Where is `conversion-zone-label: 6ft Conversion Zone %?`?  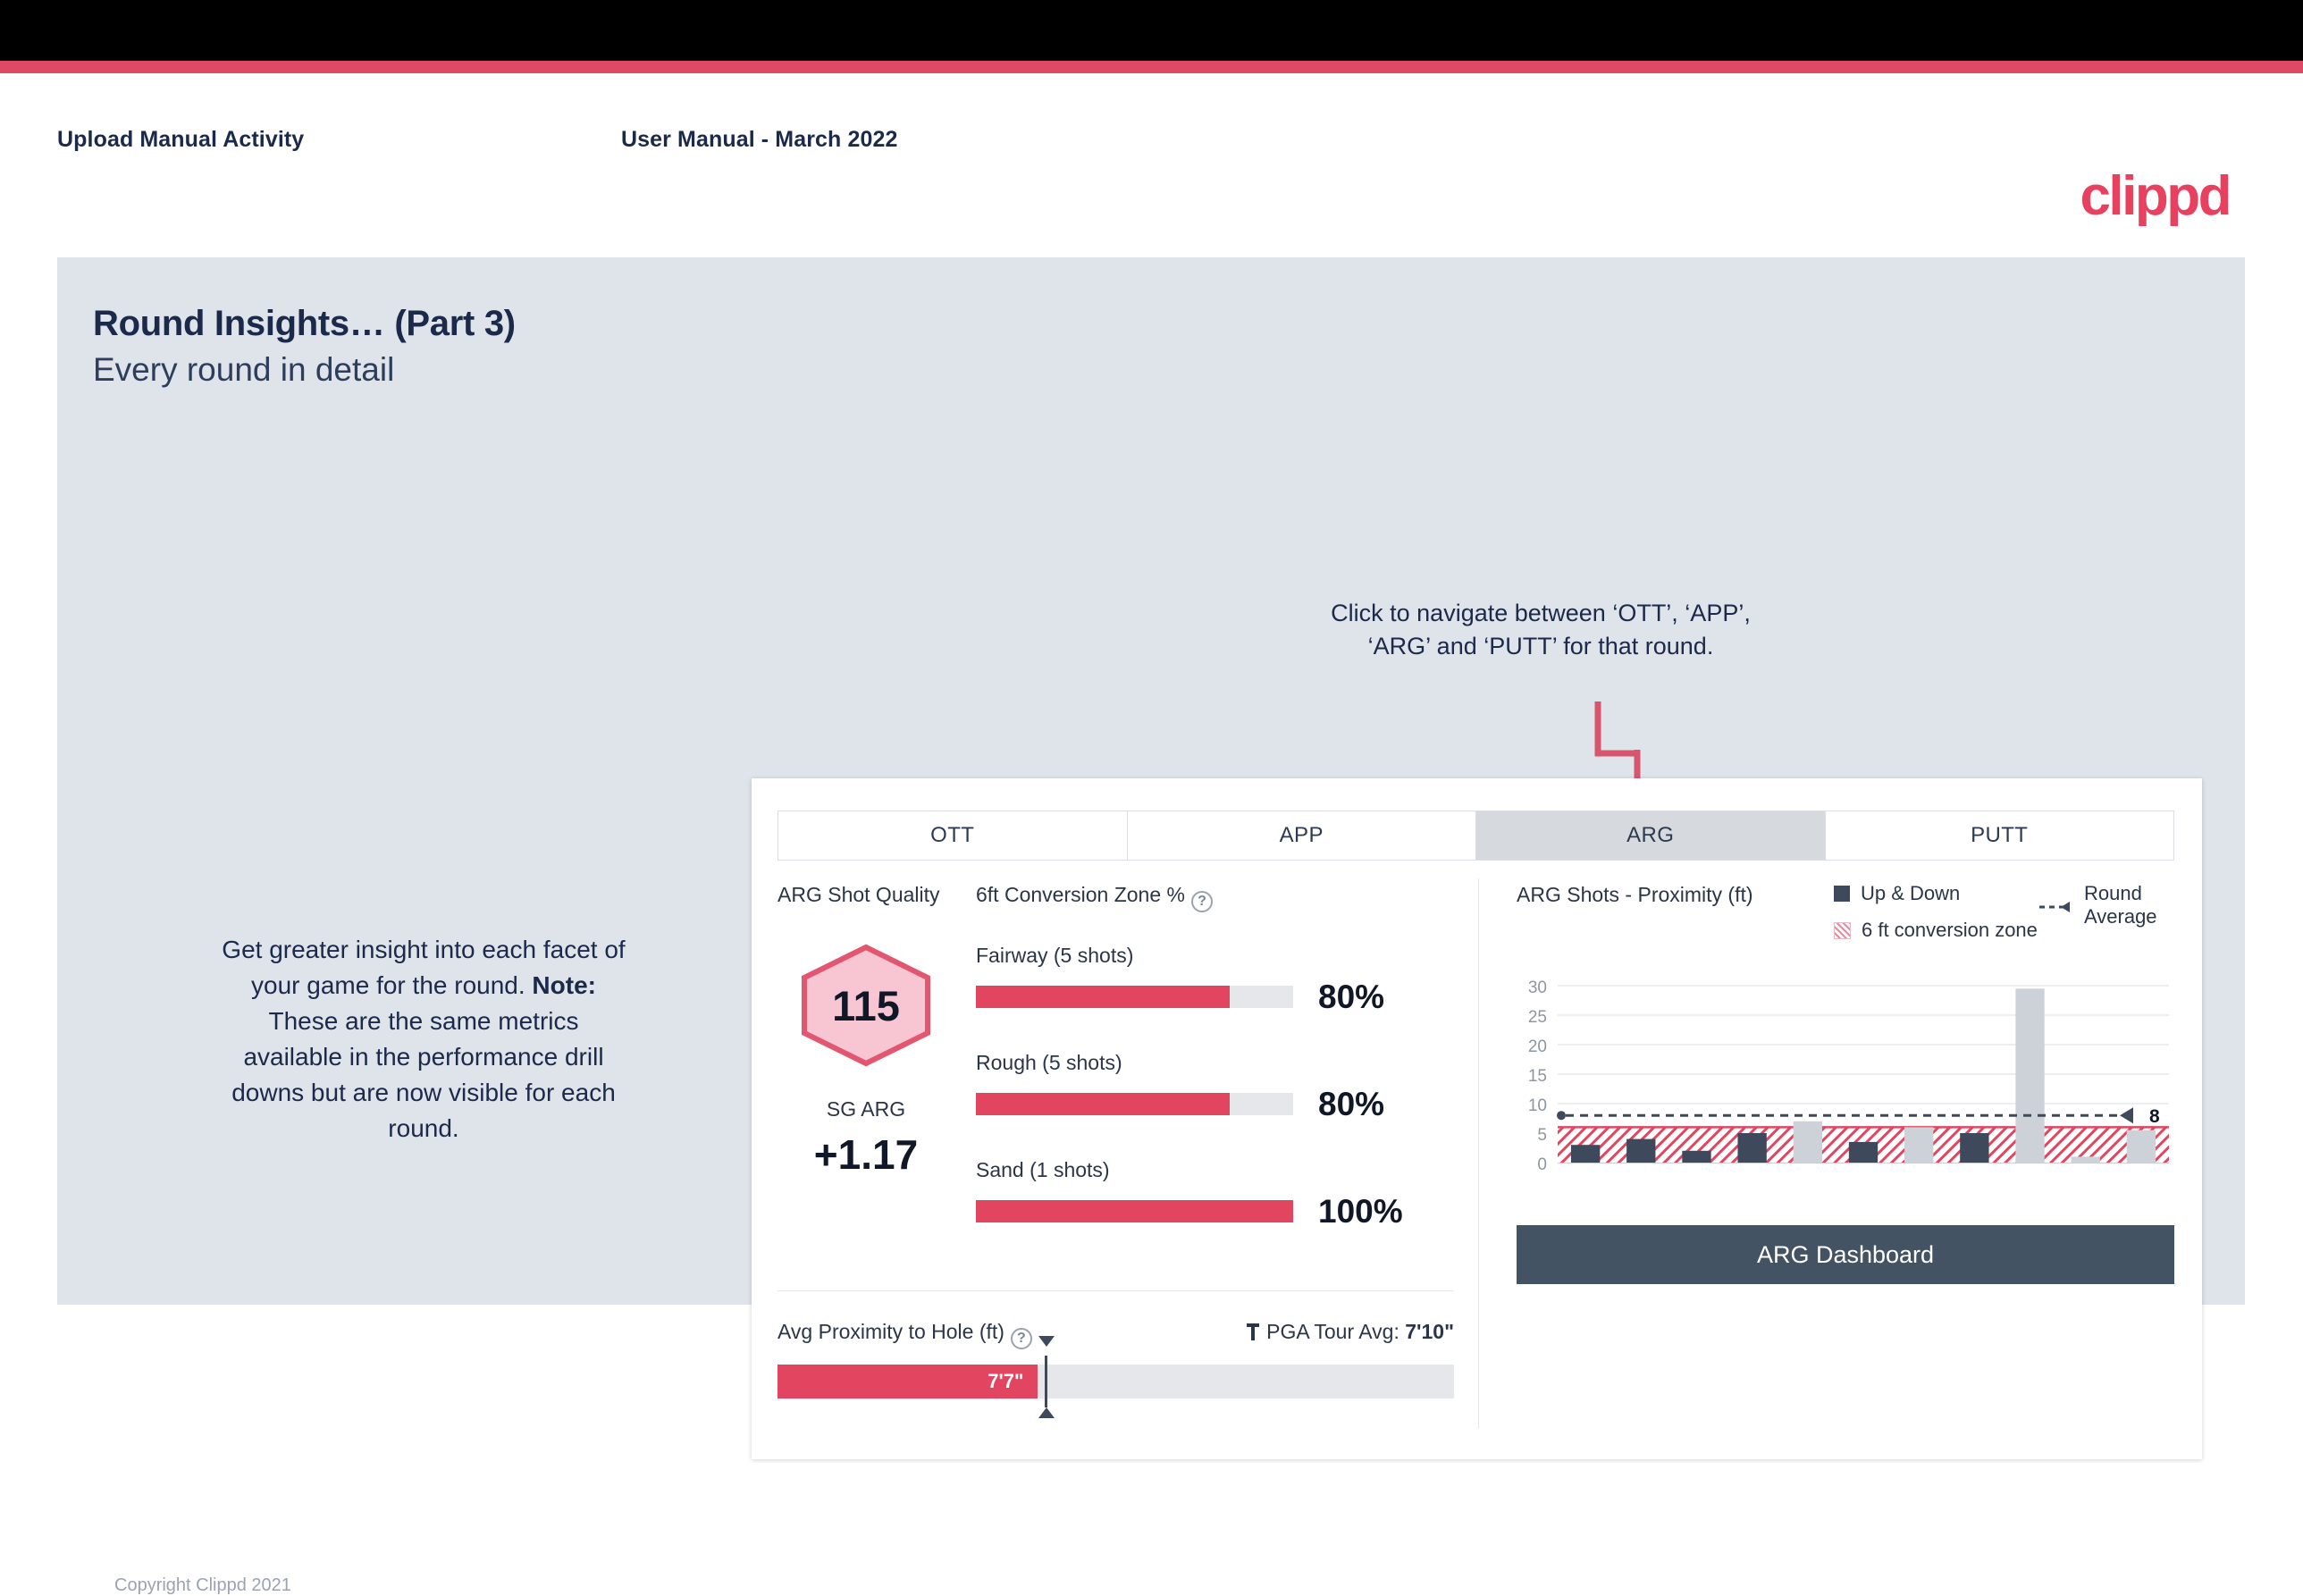 conversion-zone-label: 6ft Conversion Zone %? is located at coordinates (1094, 897).